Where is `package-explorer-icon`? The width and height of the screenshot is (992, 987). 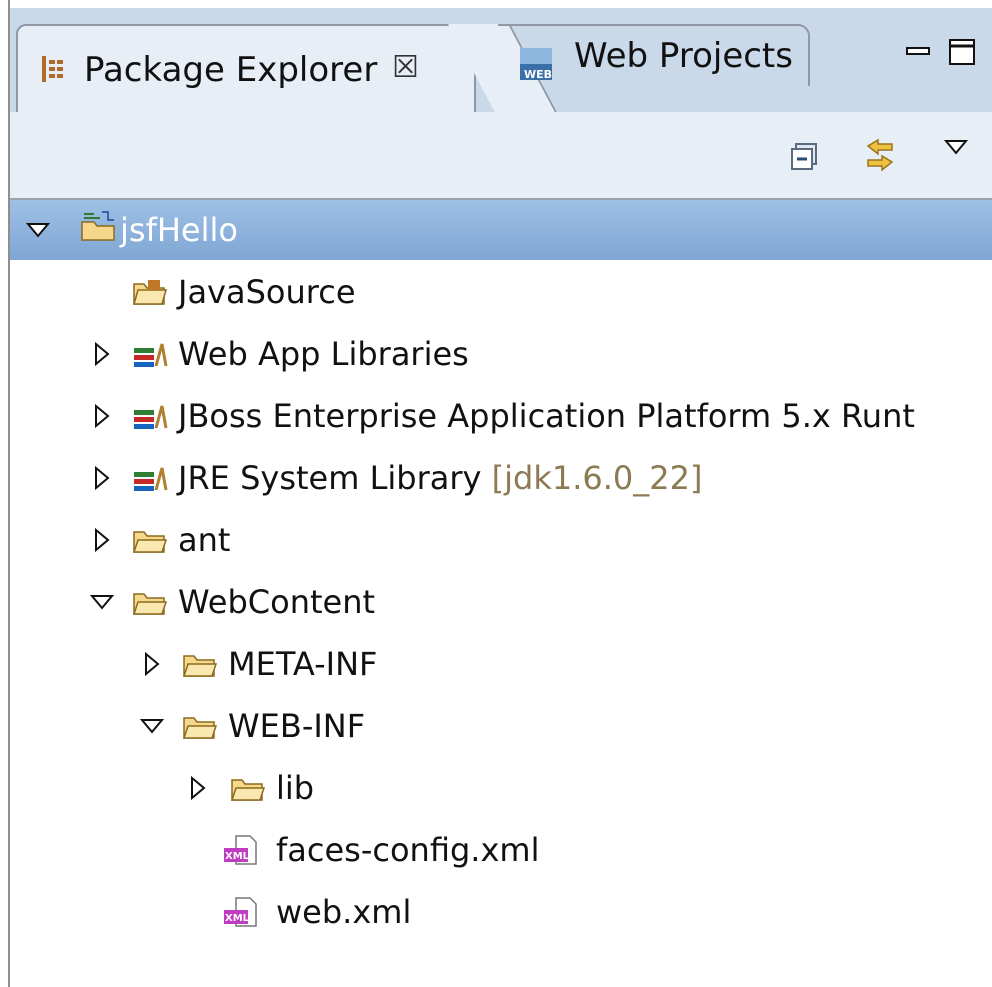
package-explorer-icon is located at coordinates (52, 69).